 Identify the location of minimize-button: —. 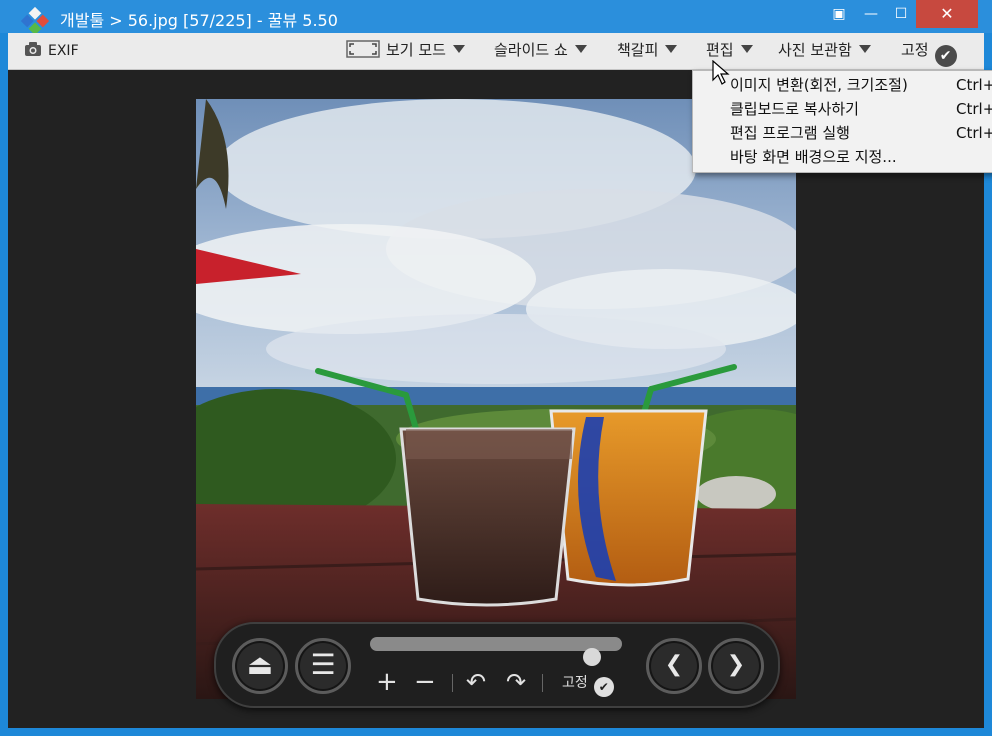
(871, 14).